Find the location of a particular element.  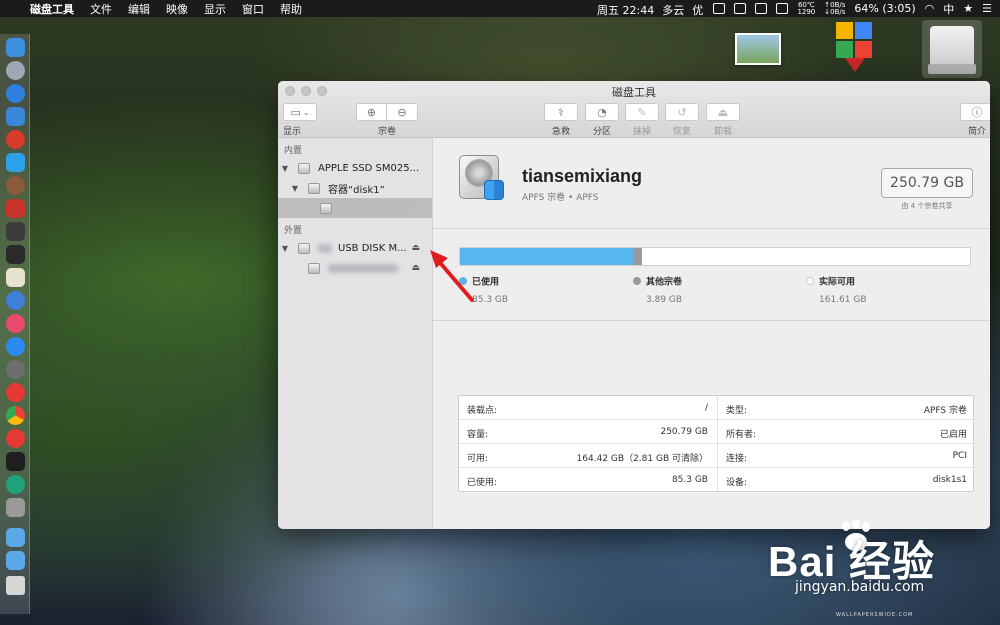

restore-button: ↺ is located at coordinates (682, 112).